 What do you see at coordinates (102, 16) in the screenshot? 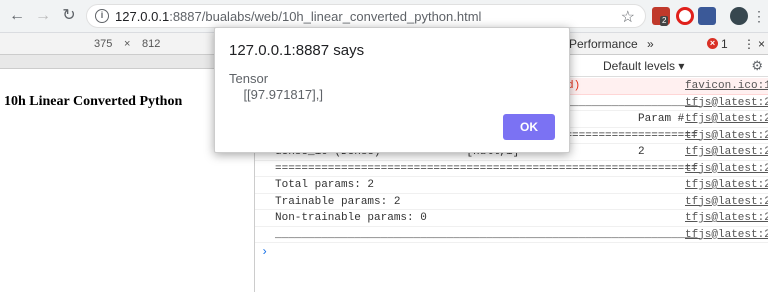
I see `info-icon: i` at bounding box center [102, 16].